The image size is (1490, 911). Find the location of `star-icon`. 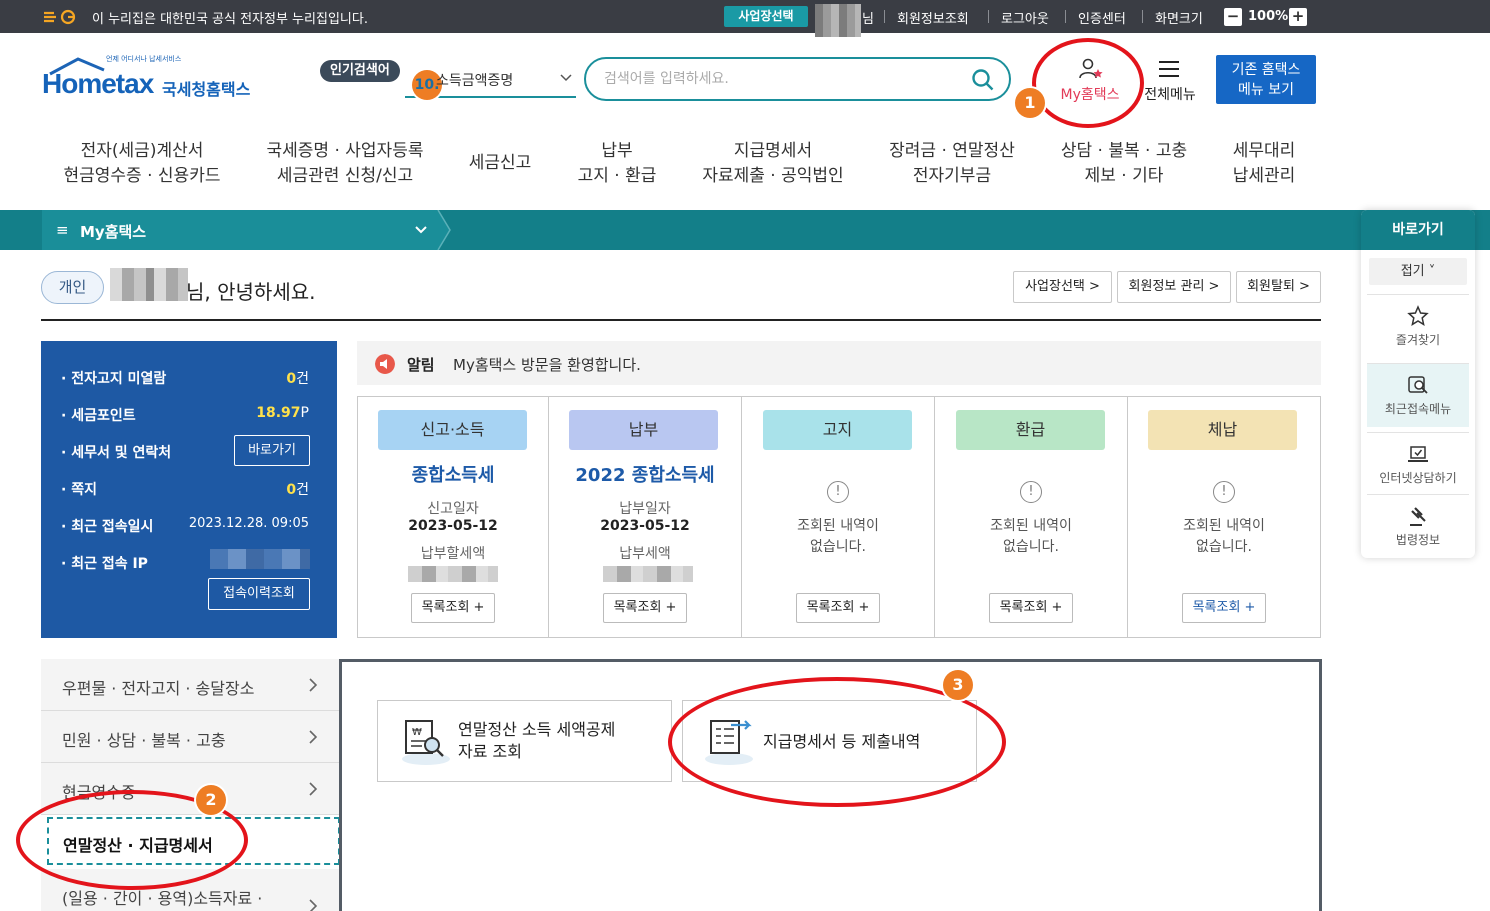

star-icon is located at coordinates (1418, 315).